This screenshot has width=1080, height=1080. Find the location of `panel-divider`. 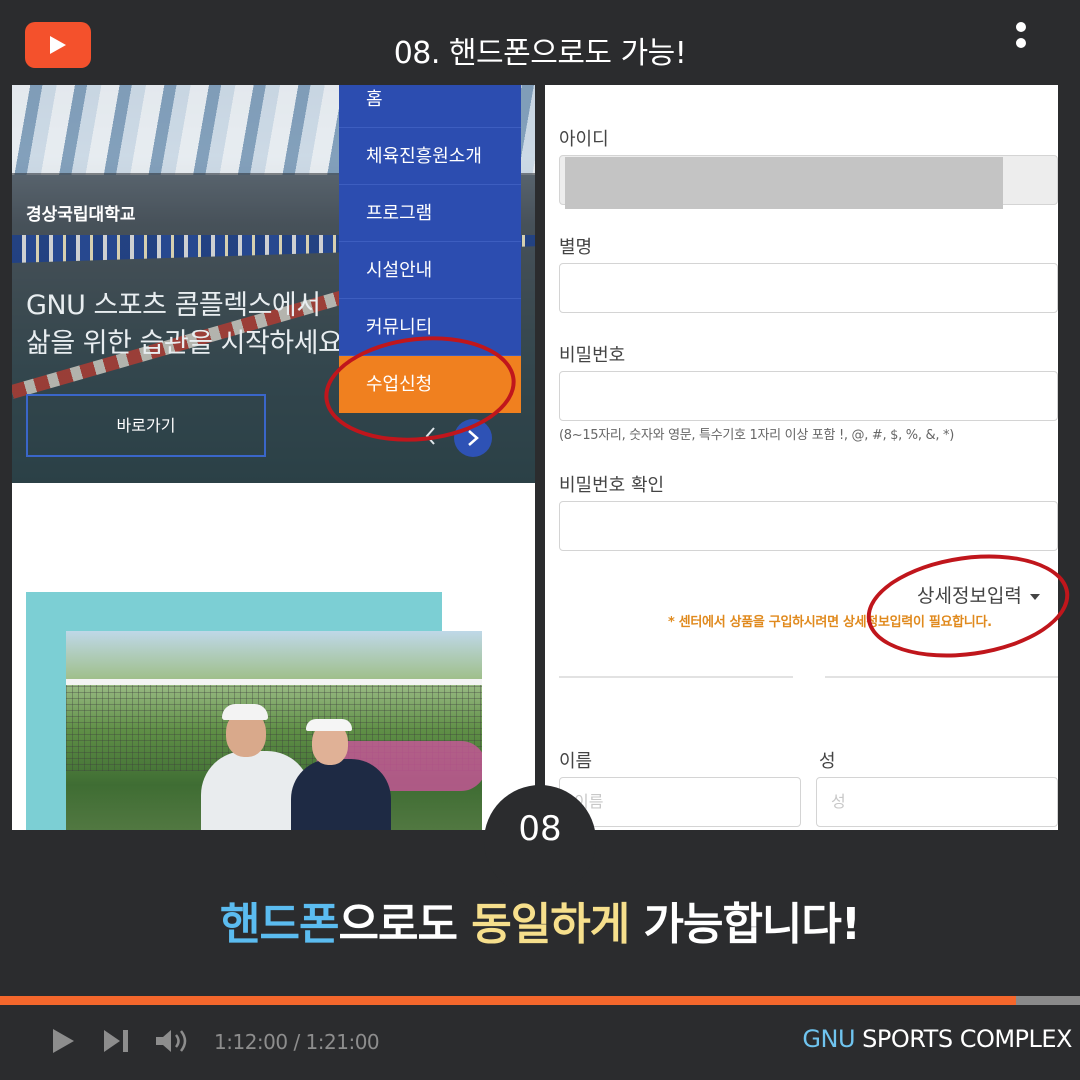

panel-divider is located at coordinates (540, 450).